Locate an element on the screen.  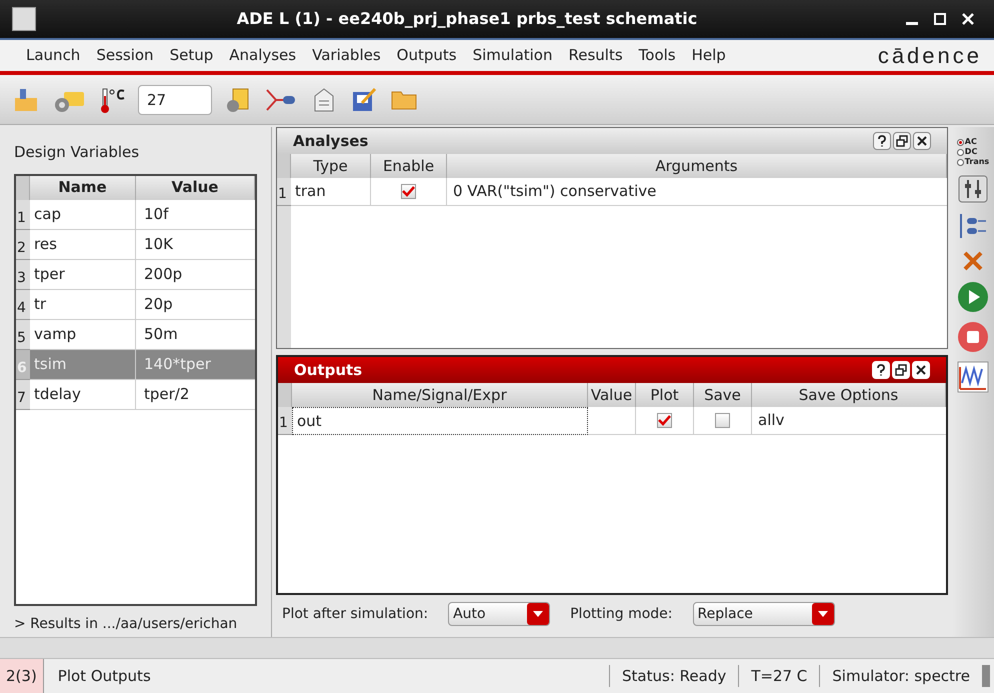
panel-title: Design Variables is located at coordinates (76, 152).